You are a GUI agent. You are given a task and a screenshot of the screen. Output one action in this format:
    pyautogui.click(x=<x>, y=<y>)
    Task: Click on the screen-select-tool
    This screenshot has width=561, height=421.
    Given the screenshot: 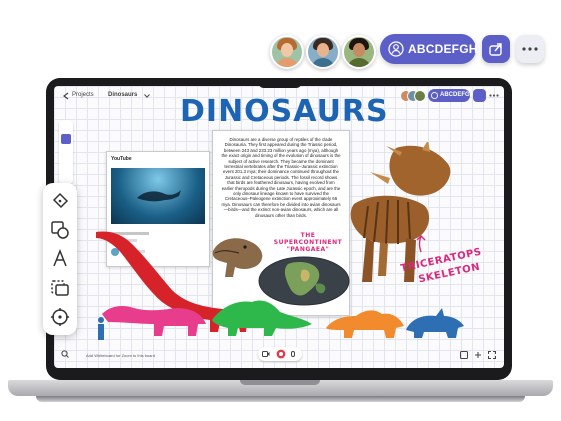 What is the action you would take?
    pyautogui.click(x=66, y=139)
    